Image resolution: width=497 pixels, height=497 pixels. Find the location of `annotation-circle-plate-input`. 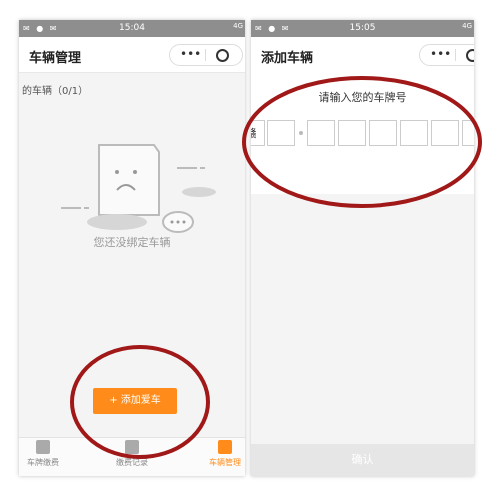

annotation-circle-plate-input is located at coordinates (362, 142).